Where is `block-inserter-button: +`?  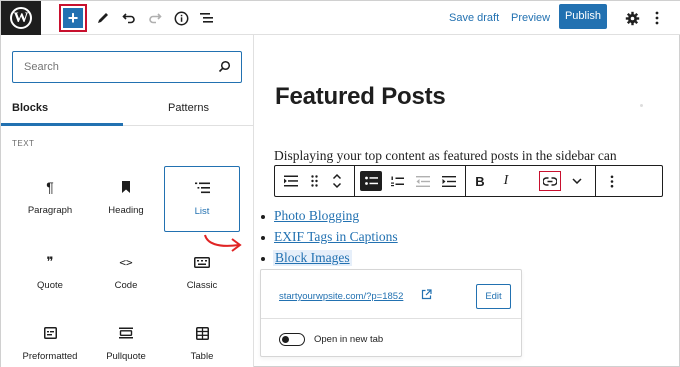
block-inserter-button: + is located at coordinates (73, 18).